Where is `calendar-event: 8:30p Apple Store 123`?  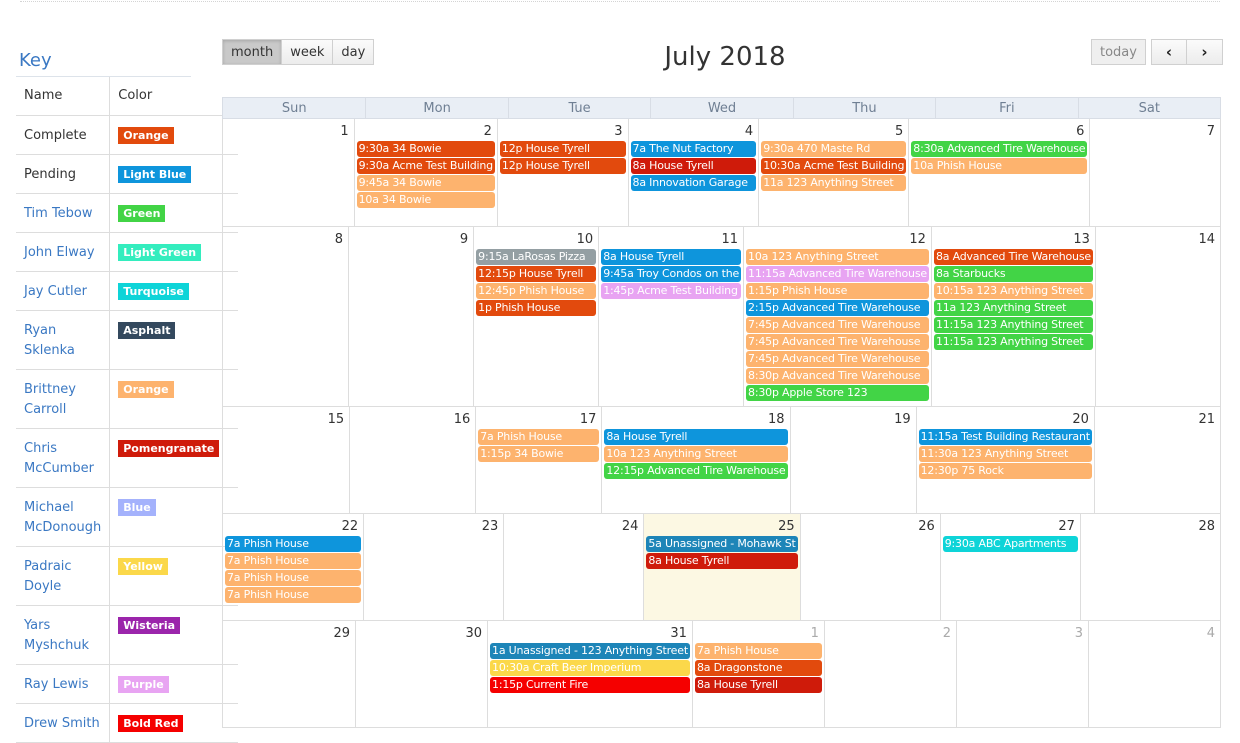 calendar-event: 8:30p Apple Store 123 is located at coordinates (837, 393).